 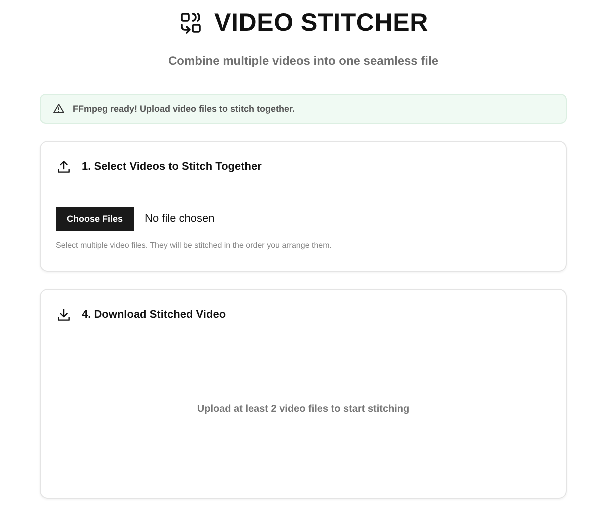 What do you see at coordinates (321, 23) in the screenshot?
I see `app-title: VIDEO STITCHER` at bounding box center [321, 23].